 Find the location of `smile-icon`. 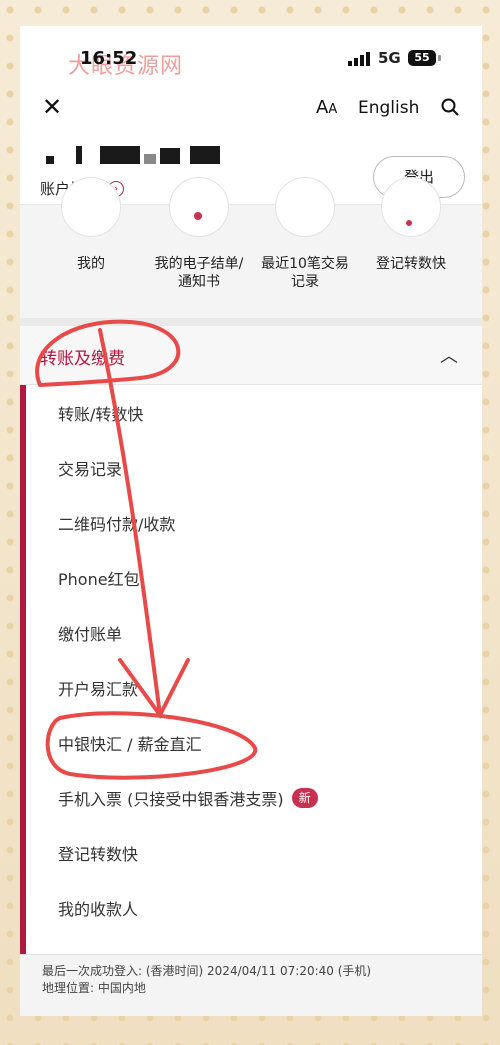

smile-icon is located at coordinates (91, 207).